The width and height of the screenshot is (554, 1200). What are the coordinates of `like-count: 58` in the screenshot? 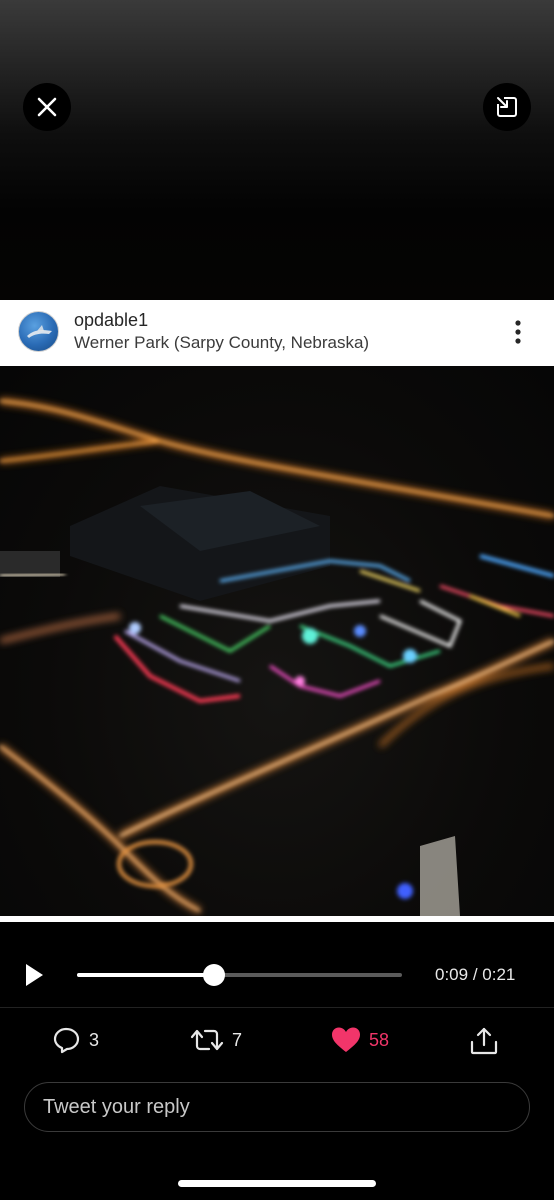 It's located at (379, 1039).